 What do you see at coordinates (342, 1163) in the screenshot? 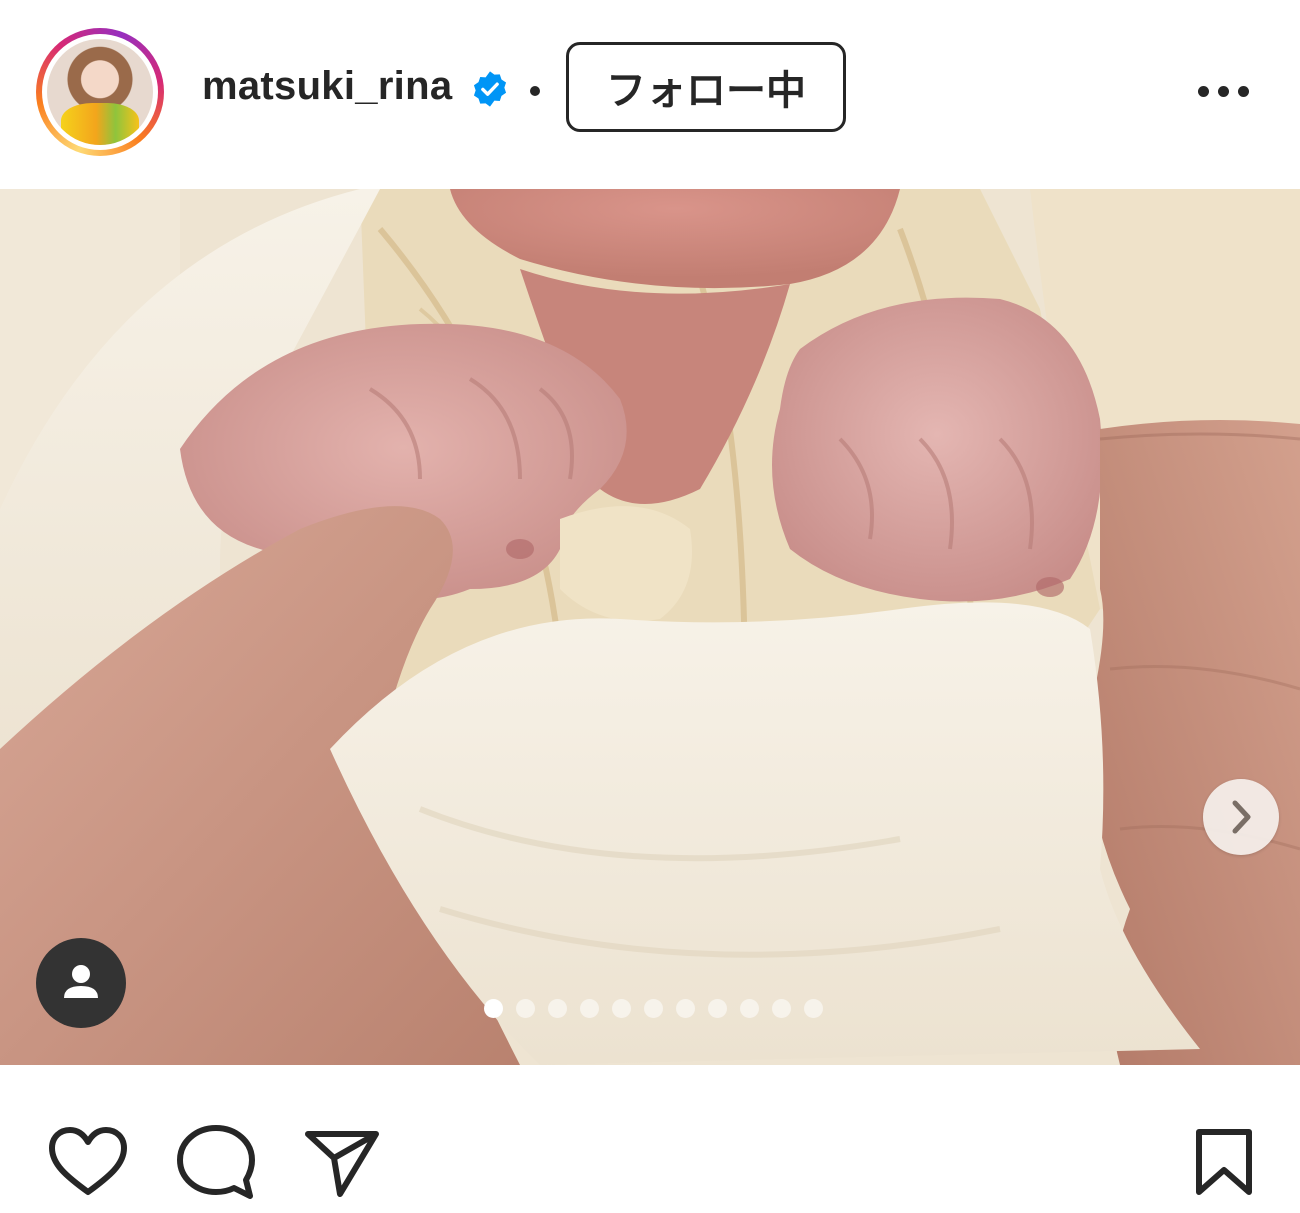
I see `send-icon` at bounding box center [342, 1163].